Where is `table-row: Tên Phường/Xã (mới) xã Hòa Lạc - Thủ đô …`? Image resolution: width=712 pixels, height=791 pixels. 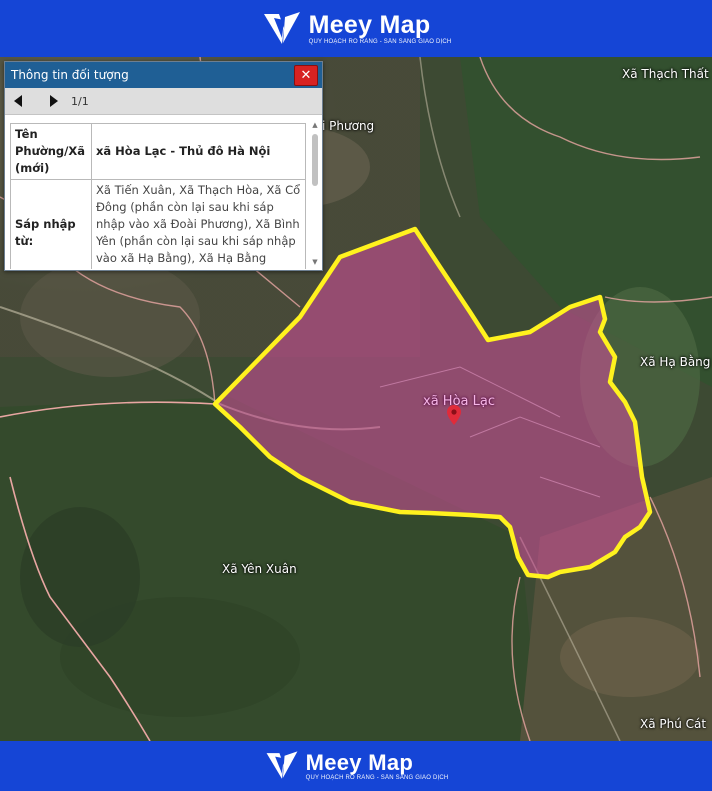 table-row: Tên Phường/Xã (mới) xã Hòa Lạc - Thủ đô … is located at coordinates (158, 151).